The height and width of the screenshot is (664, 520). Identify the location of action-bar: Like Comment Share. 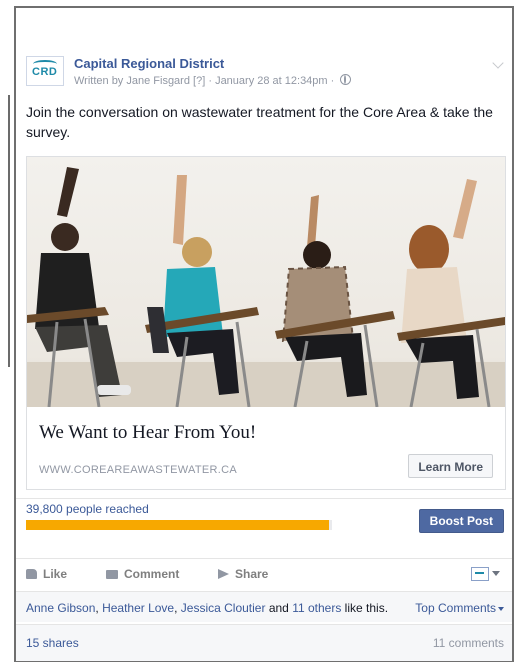
(264, 573).